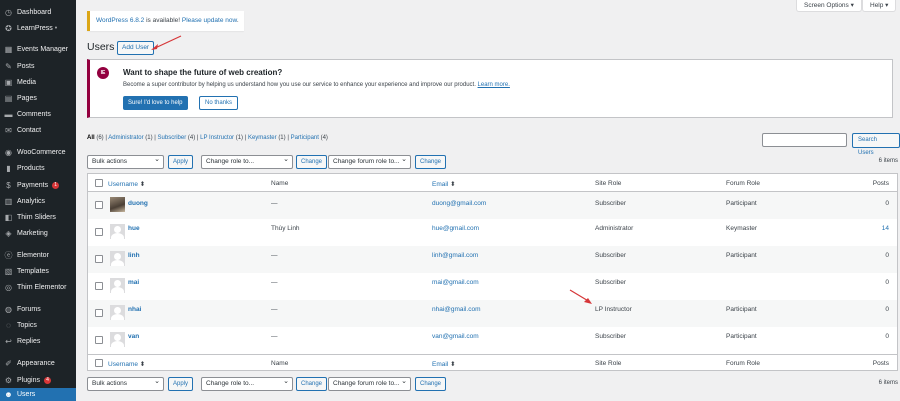 This screenshot has height=401, width=900. What do you see at coordinates (267, 138) in the screenshot?
I see `filter-keymaster: Keymaster (1)` at bounding box center [267, 138].